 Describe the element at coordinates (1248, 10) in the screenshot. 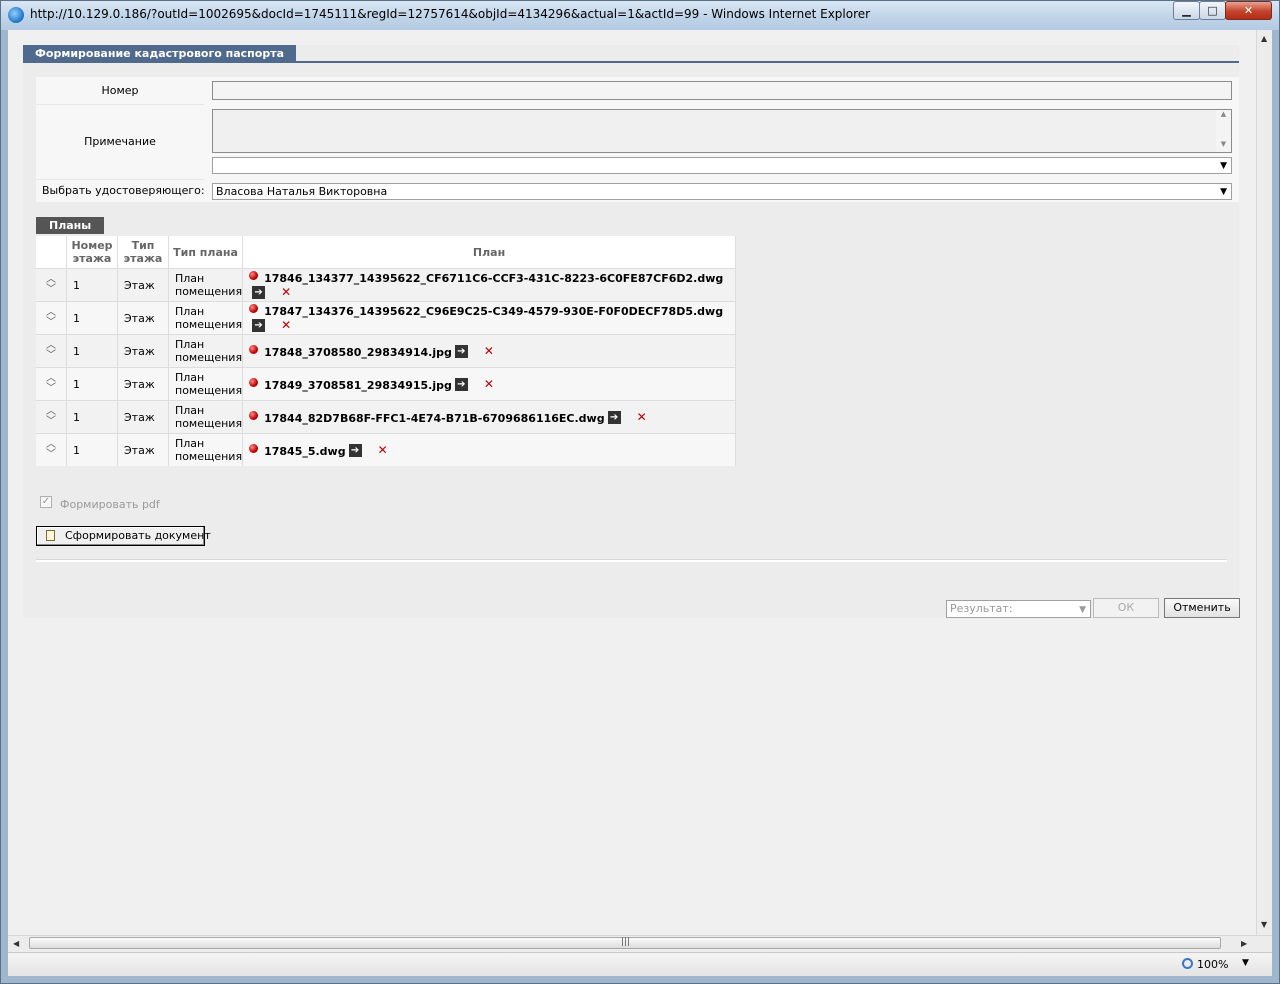

I see `close-window-button: ✕` at that location.